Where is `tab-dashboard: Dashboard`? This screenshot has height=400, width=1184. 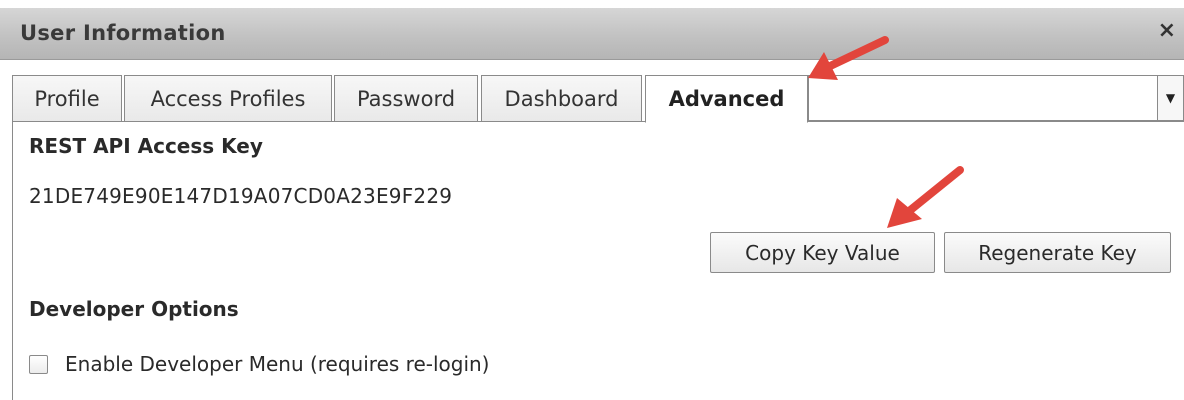 tab-dashboard: Dashboard is located at coordinates (561, 98).